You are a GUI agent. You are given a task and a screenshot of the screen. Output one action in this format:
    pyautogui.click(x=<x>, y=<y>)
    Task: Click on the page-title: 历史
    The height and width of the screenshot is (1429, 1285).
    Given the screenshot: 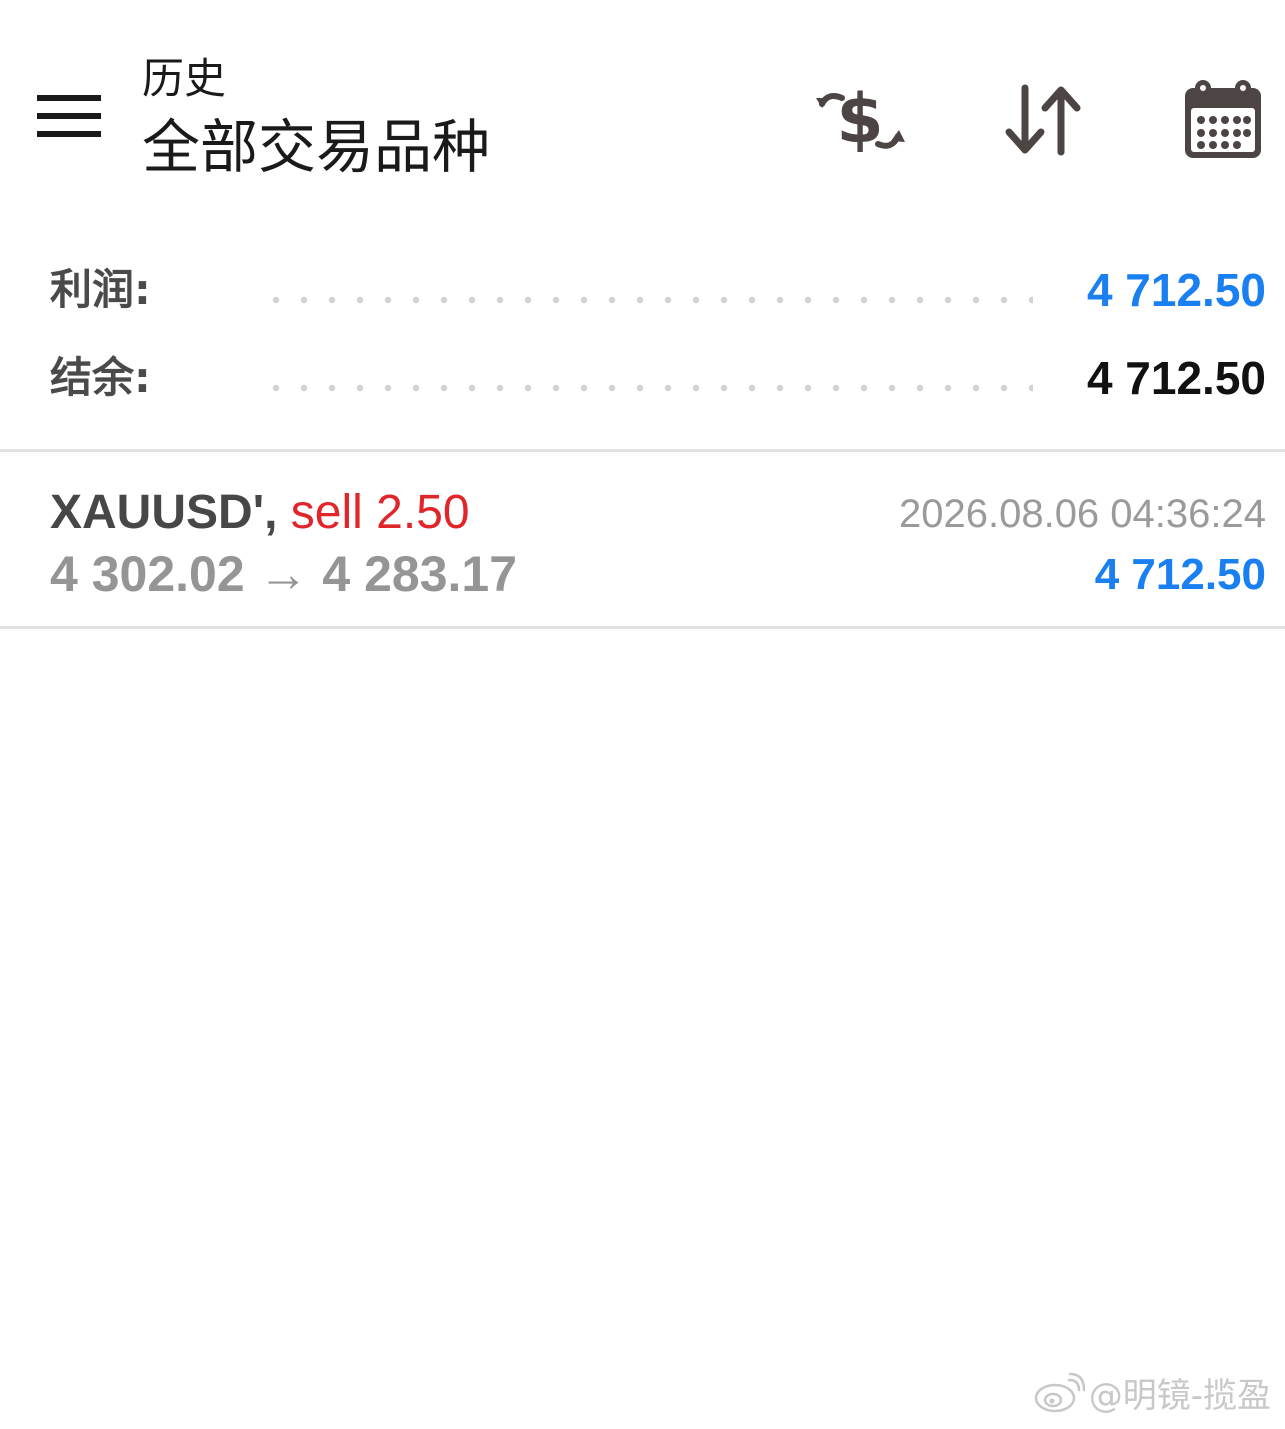 What is the action you would take?
    pyautogui.click(x=184, y=78)
    